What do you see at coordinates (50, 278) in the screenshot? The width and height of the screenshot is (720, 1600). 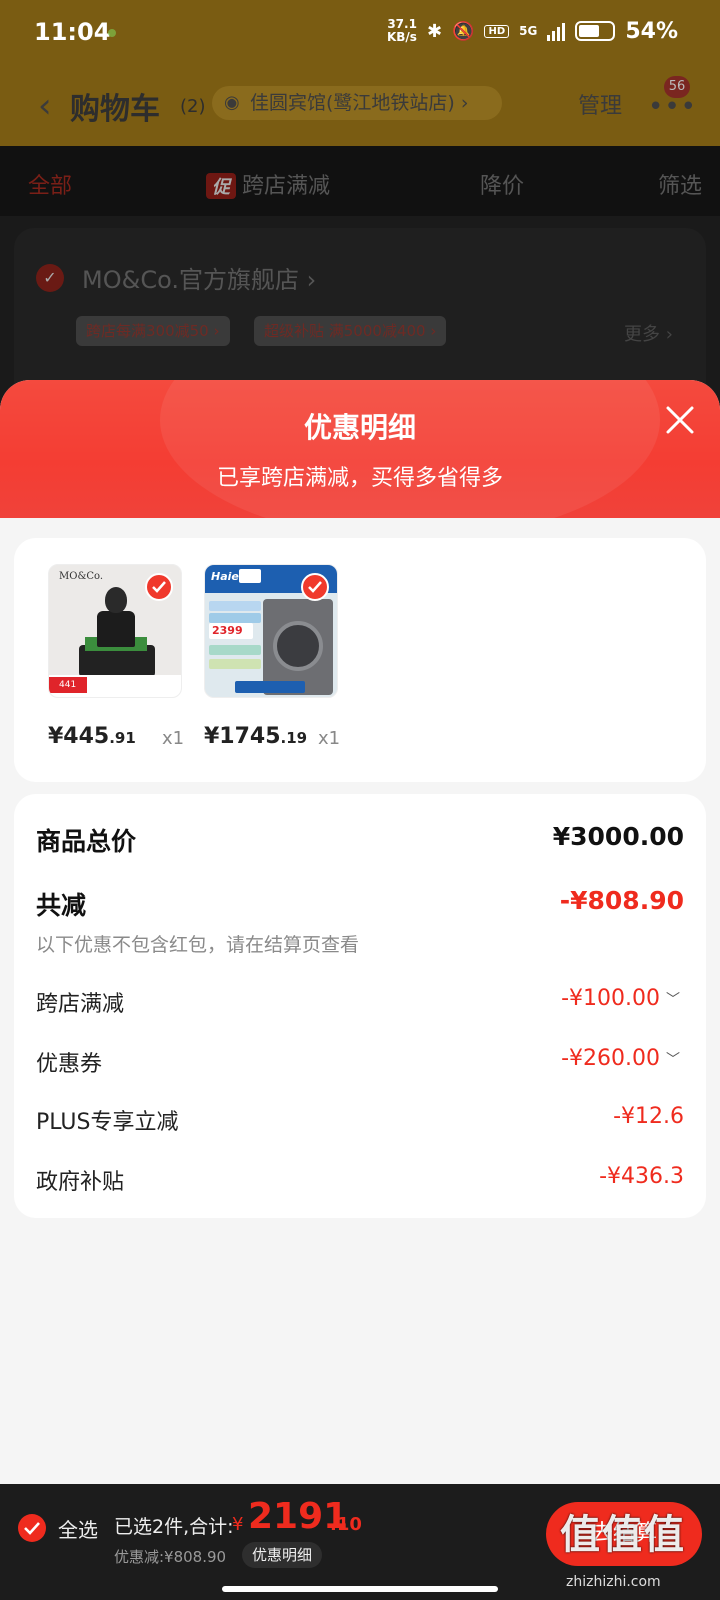 I see `store-checkbox: ✓` at bounding box center [50, 278].